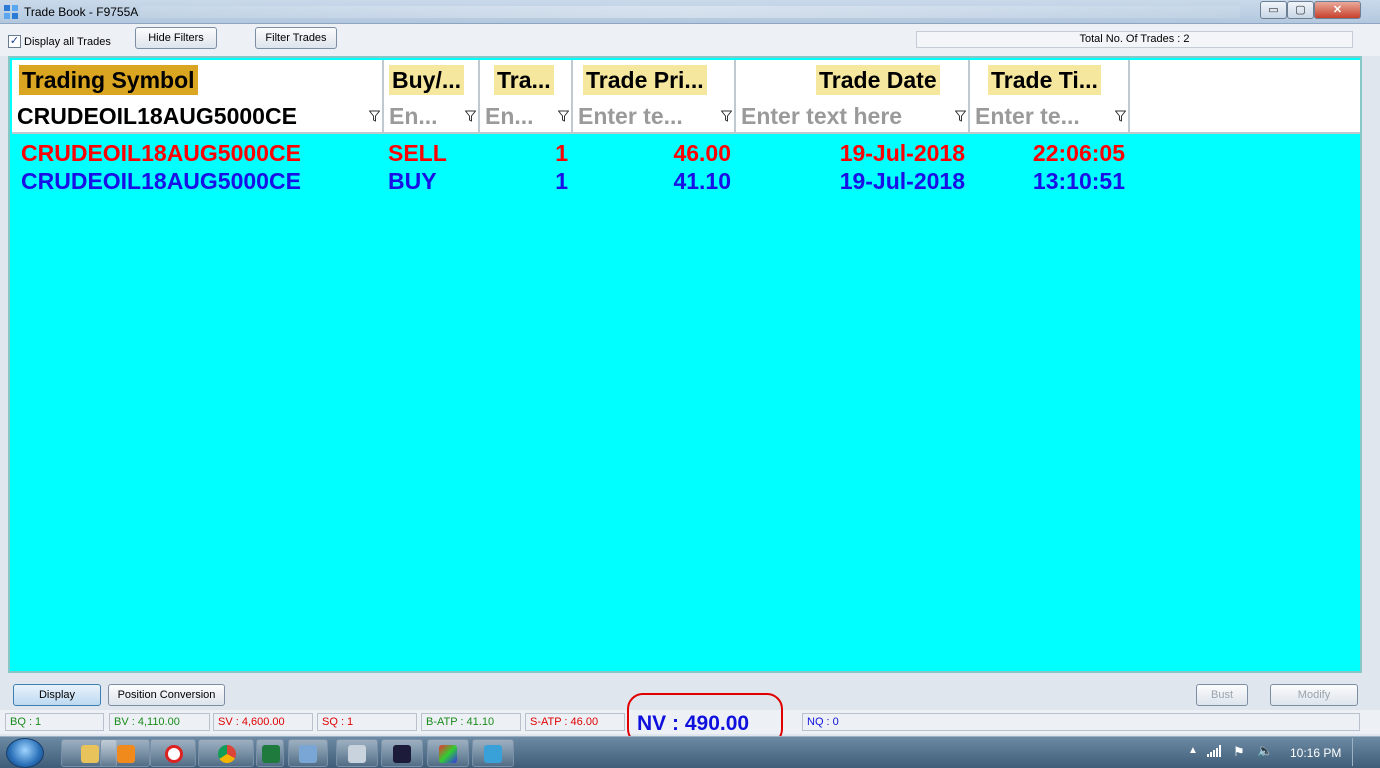 The width and height of the screenshot is (1380, 768). Describe the element at coordinates (1134, 39) in the screenshot. I see `total-trades-count: Total No. Of Trades : 2` at that location.